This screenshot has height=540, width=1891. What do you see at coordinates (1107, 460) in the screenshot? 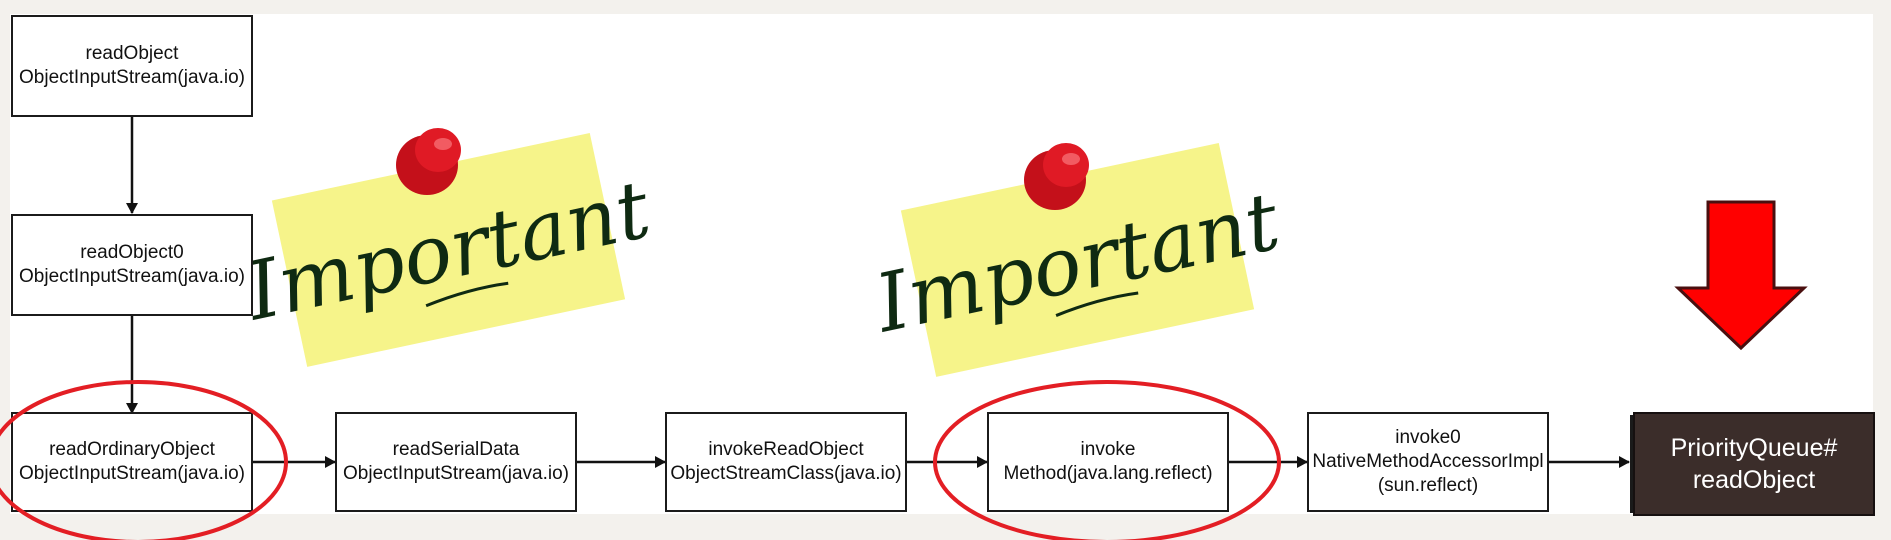
I see `highlight-ellipse-invoke` at bounding box center [1107, 460].